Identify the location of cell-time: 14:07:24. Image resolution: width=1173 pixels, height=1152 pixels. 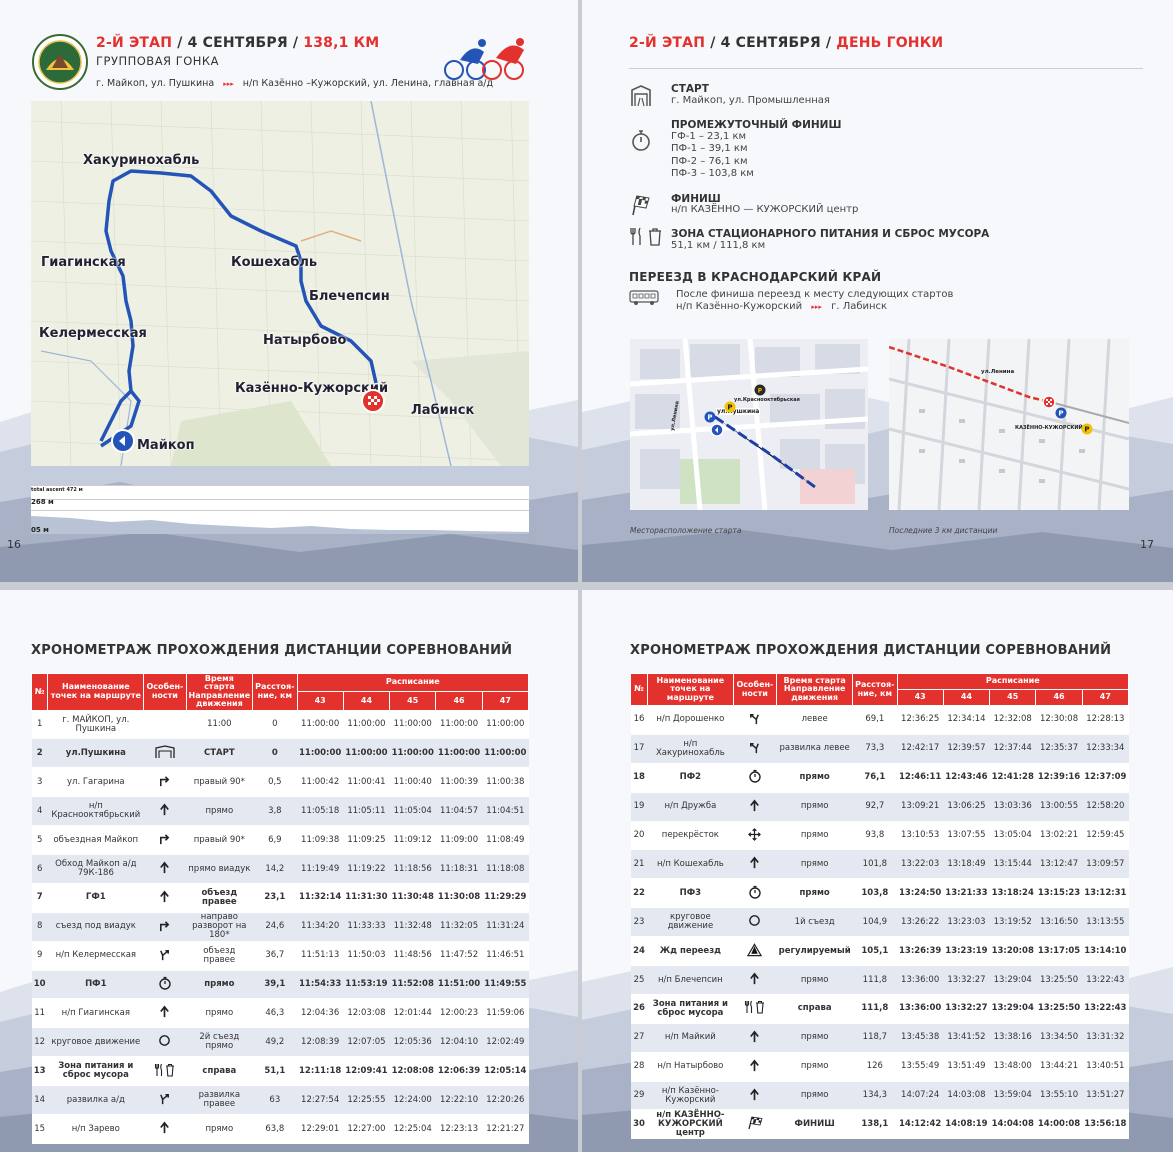
(920, 1096).